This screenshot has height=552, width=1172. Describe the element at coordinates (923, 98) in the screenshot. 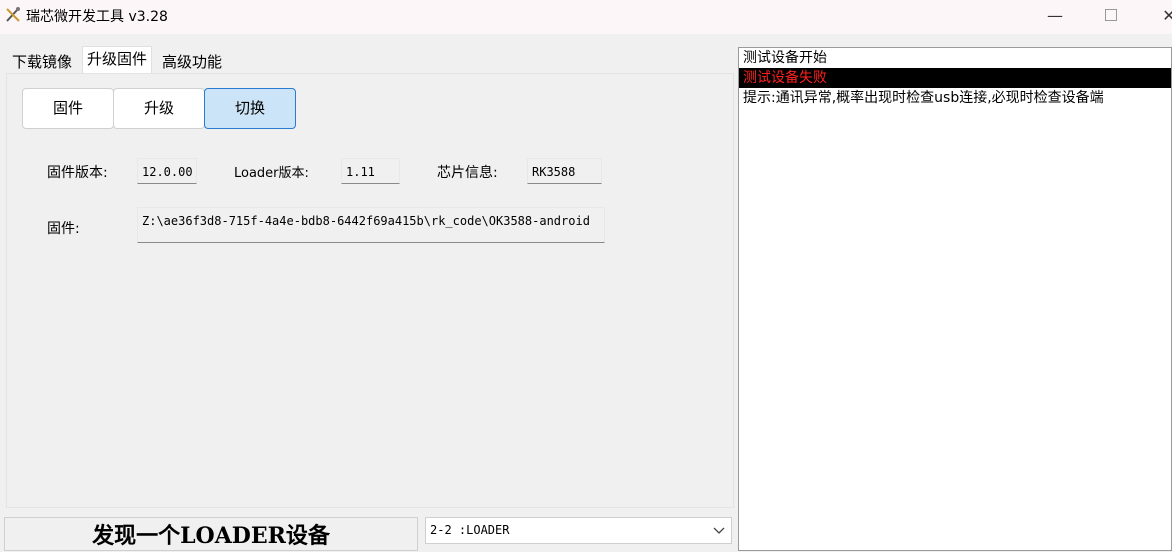

I see `log-line: 提示:通讯异常,概率出现时检查usb连接,必现时检查设备端` at that location.